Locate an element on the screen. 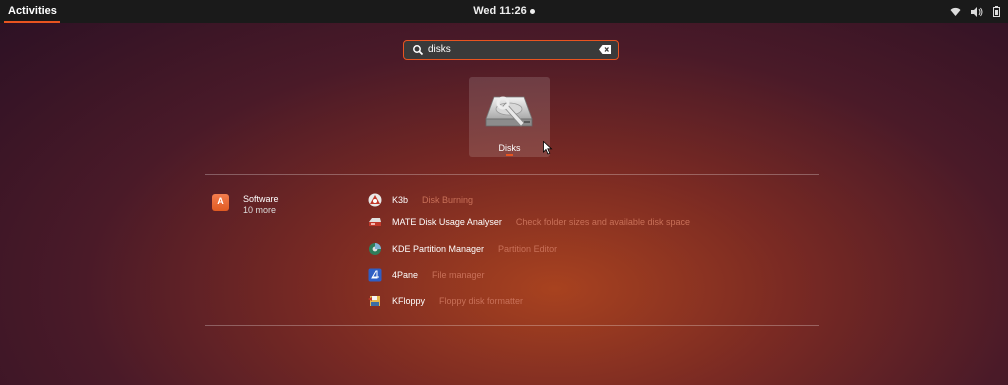 This screenshot has width=1008, height=385. app-label: Disks is located at coordinates (509, 148).